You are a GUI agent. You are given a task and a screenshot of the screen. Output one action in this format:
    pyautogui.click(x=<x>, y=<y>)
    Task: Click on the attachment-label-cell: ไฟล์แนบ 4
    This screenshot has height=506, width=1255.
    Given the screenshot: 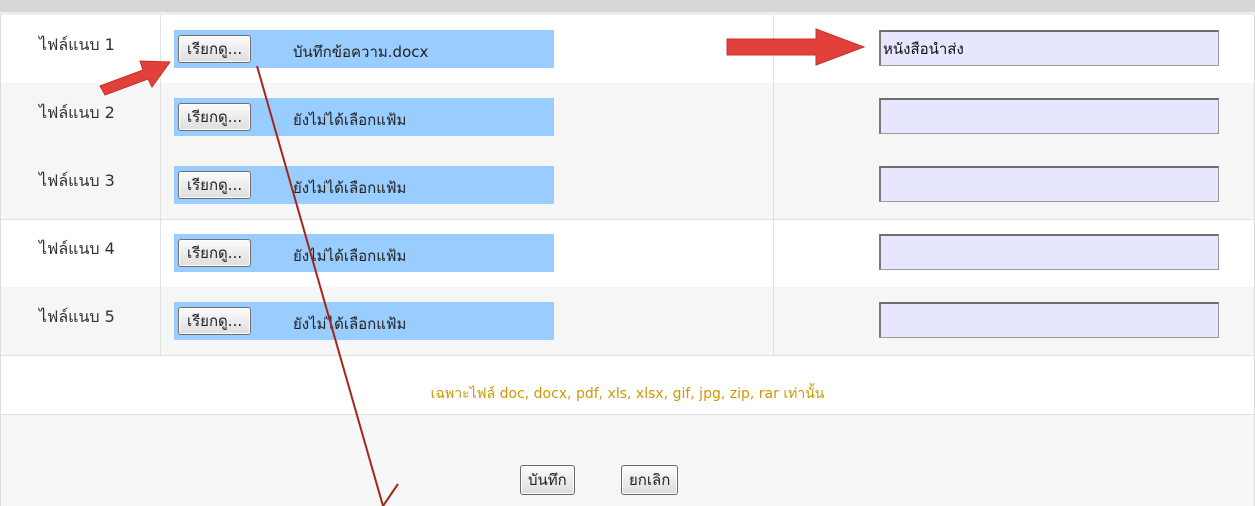 What is the action you would take?
    pyautogui.click(x=81, y=253)
    